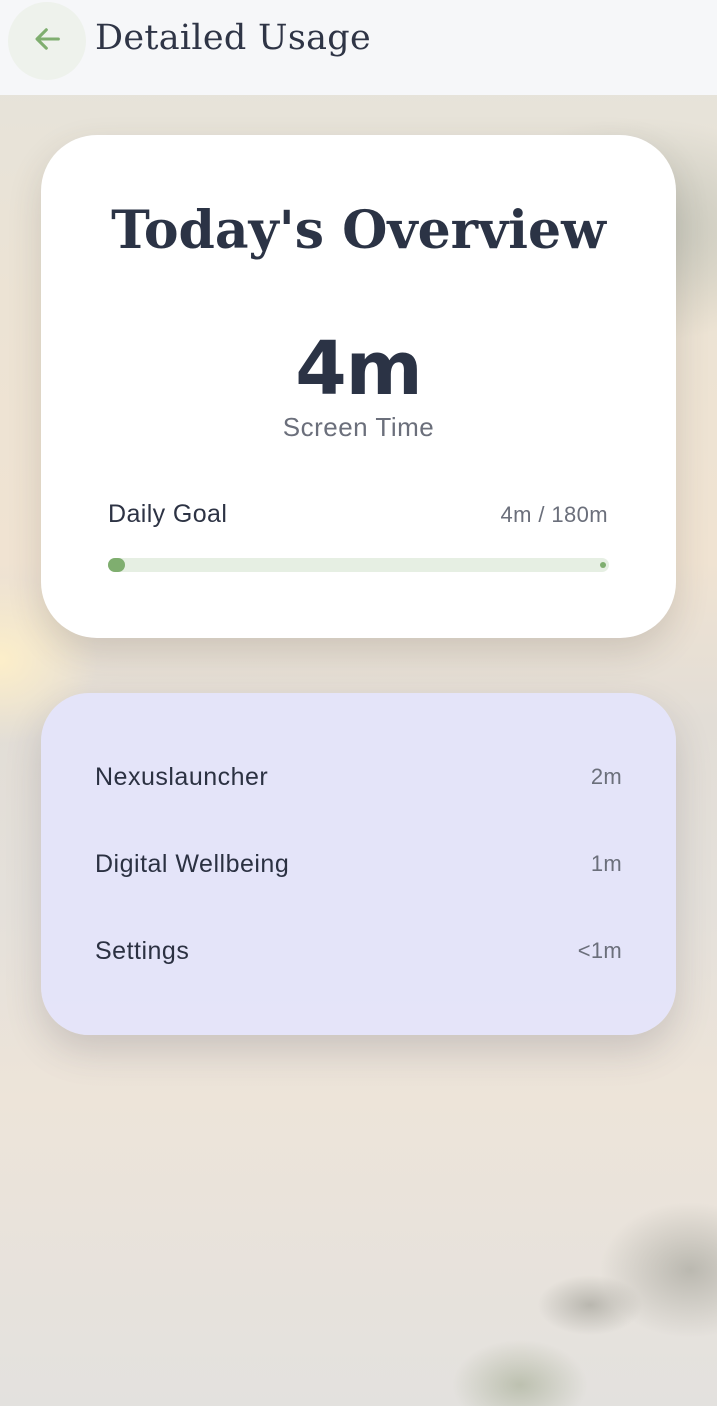 The width and height of the screenshot is (717, 1406). I want to click on app-usage-time: 2m, so click(606, 776).